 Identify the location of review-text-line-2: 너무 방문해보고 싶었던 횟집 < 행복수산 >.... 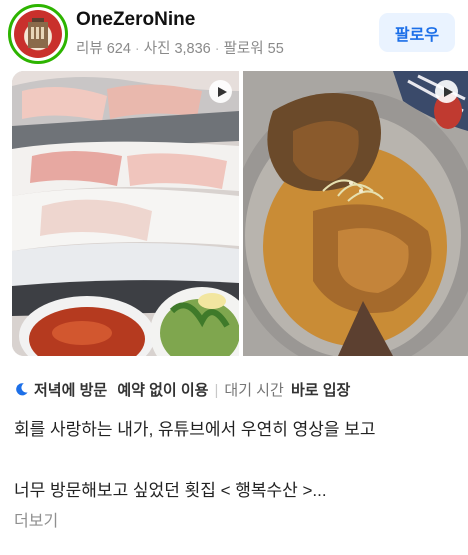
(170, 490).